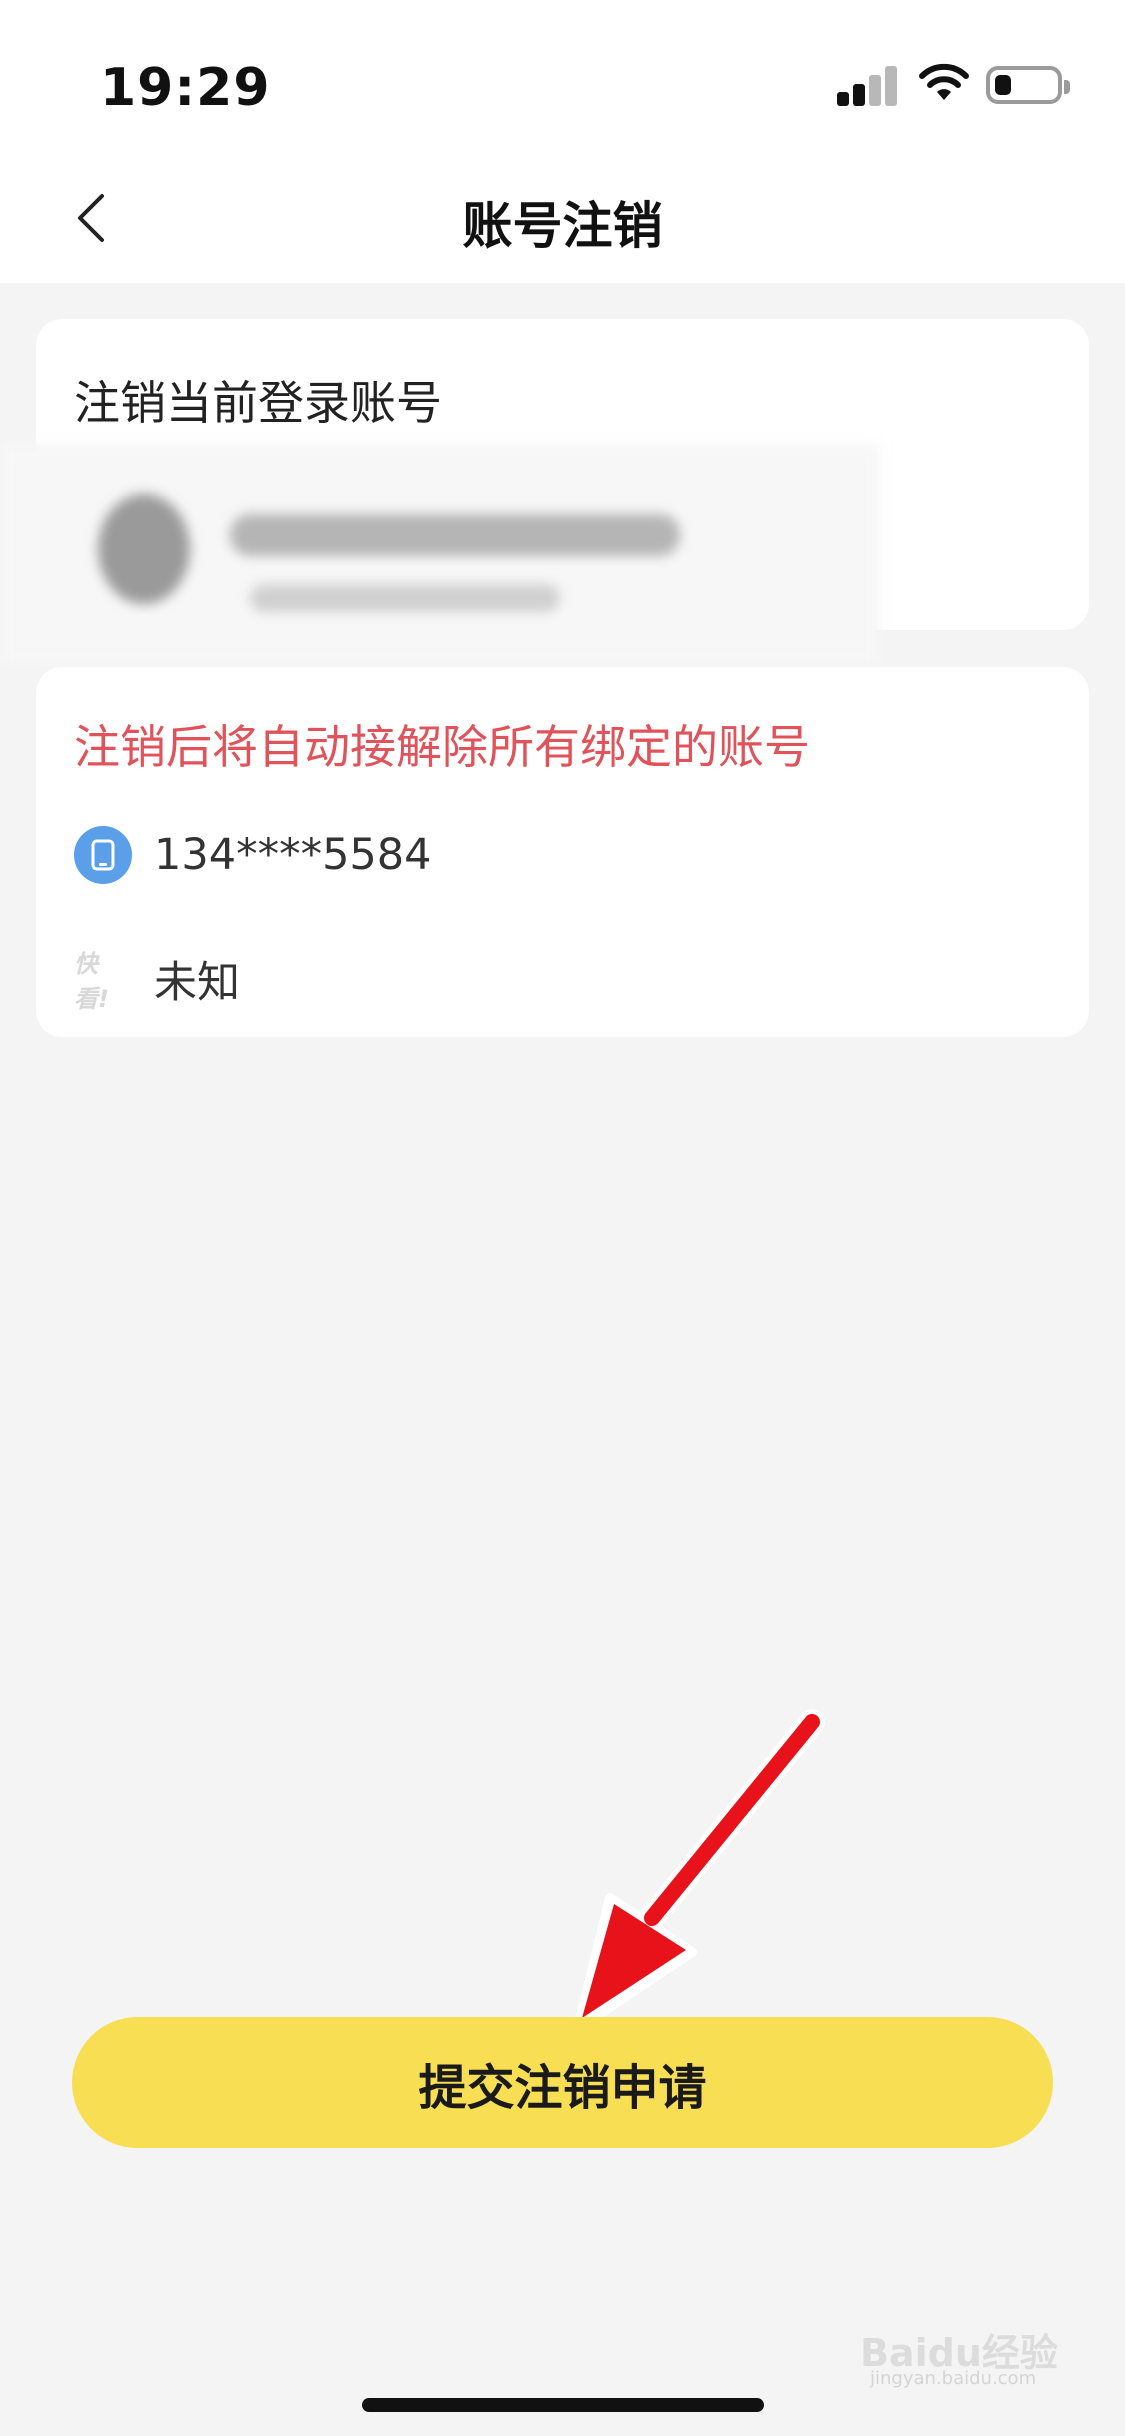 The height and width of the screenshot is (2436, 1125). What do you see at coordinates (197, 983) in the screenshot?
I see `kuaikan-status: 未知` at bounding box center [197, 983].